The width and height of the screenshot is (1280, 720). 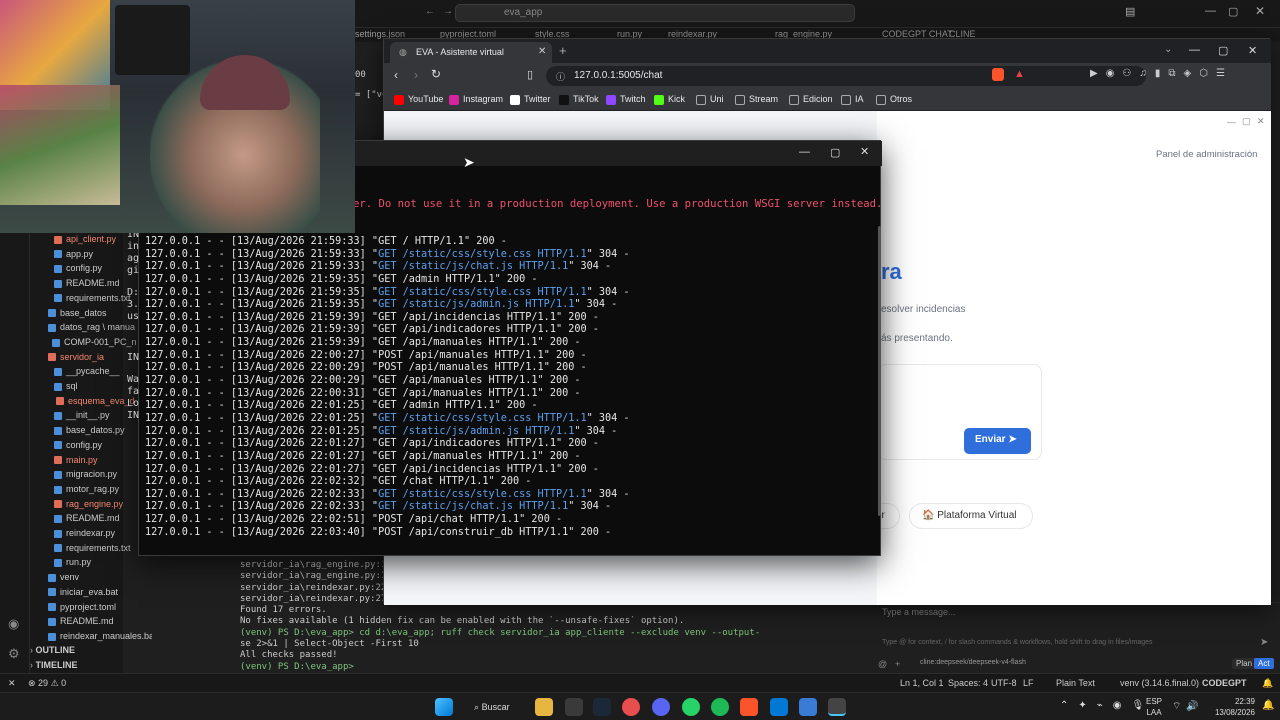 I want to click on problems-indicator: ⊗ 29 ⚠ 0, so click(x=47, y=683).